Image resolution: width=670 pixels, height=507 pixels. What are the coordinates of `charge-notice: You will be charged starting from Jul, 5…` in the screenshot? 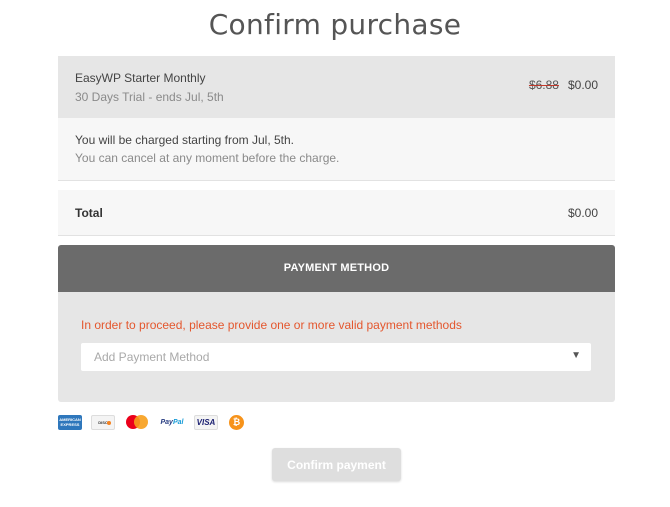 It's located at (336, 149).